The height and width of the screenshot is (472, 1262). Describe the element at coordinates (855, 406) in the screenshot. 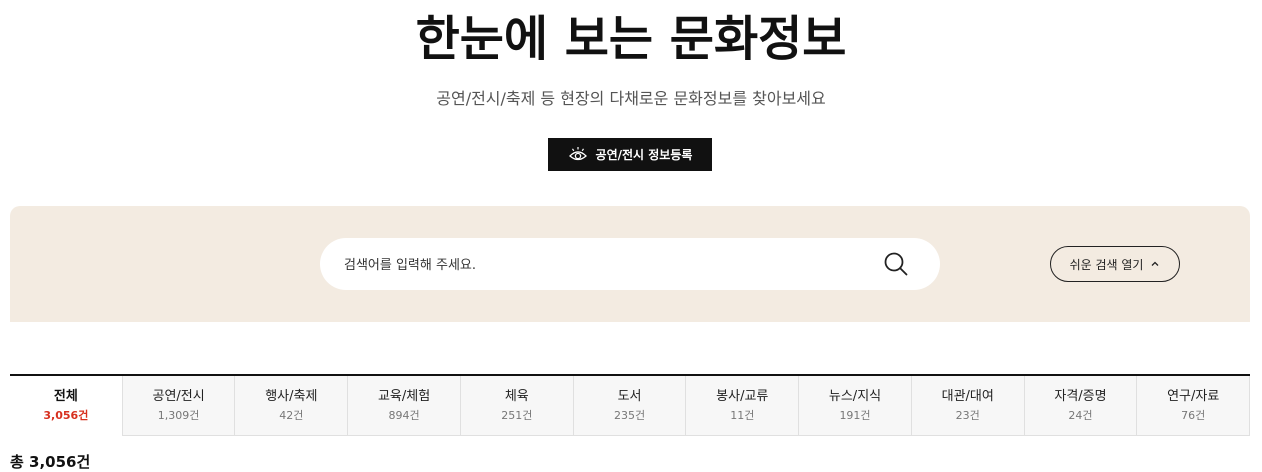

I see `tab-news-knowledge: 뉴스/지식 191건` at that location.